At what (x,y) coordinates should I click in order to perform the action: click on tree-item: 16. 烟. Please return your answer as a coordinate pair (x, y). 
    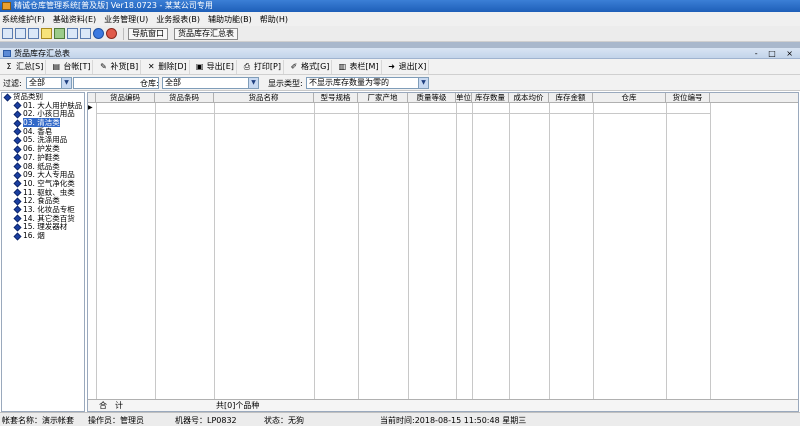
    Looking at the image, I should click on (43, 236).